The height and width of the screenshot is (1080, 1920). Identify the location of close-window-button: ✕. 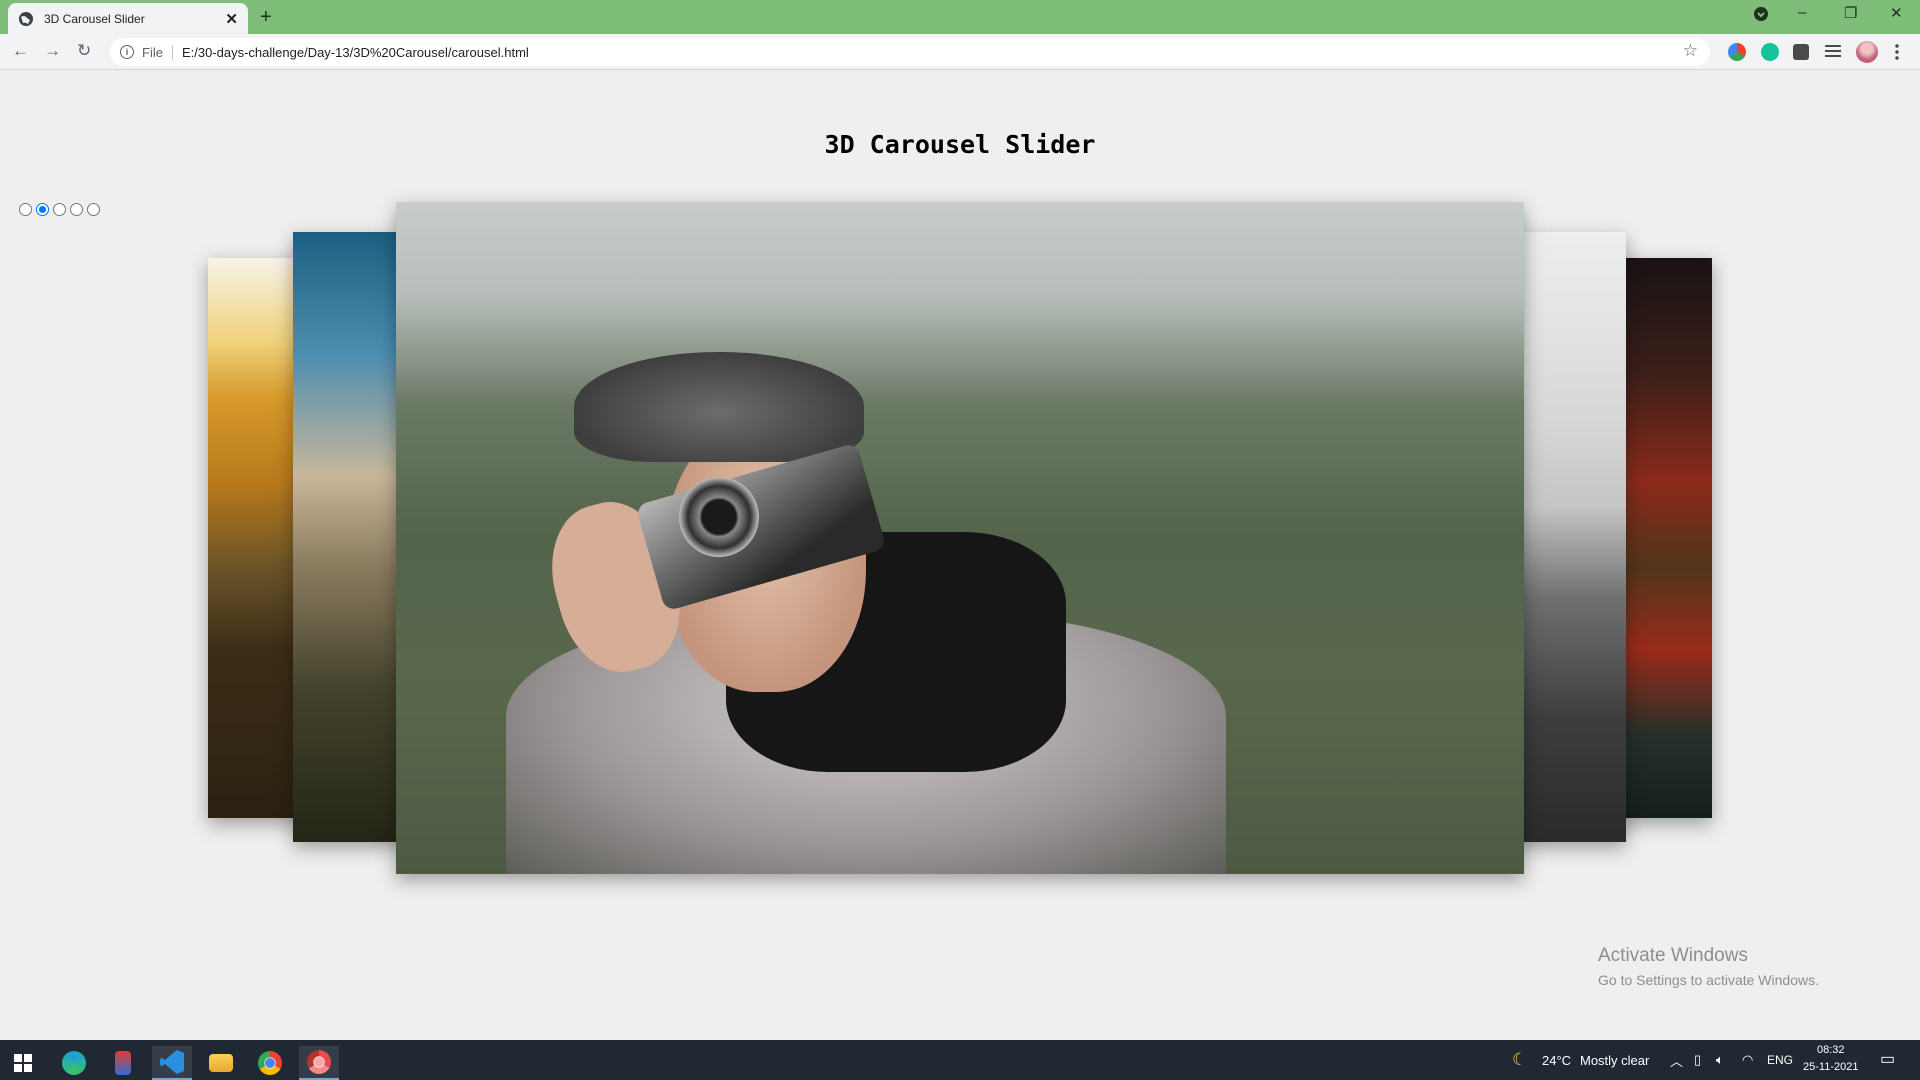
(1896, 13).